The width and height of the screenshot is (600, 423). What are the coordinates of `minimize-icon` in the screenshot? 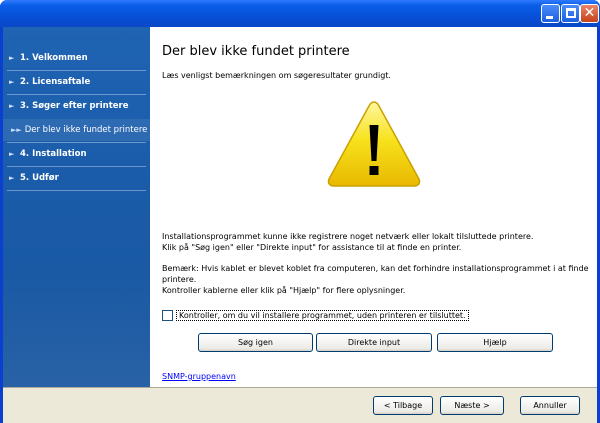 It's located at (549, 17).